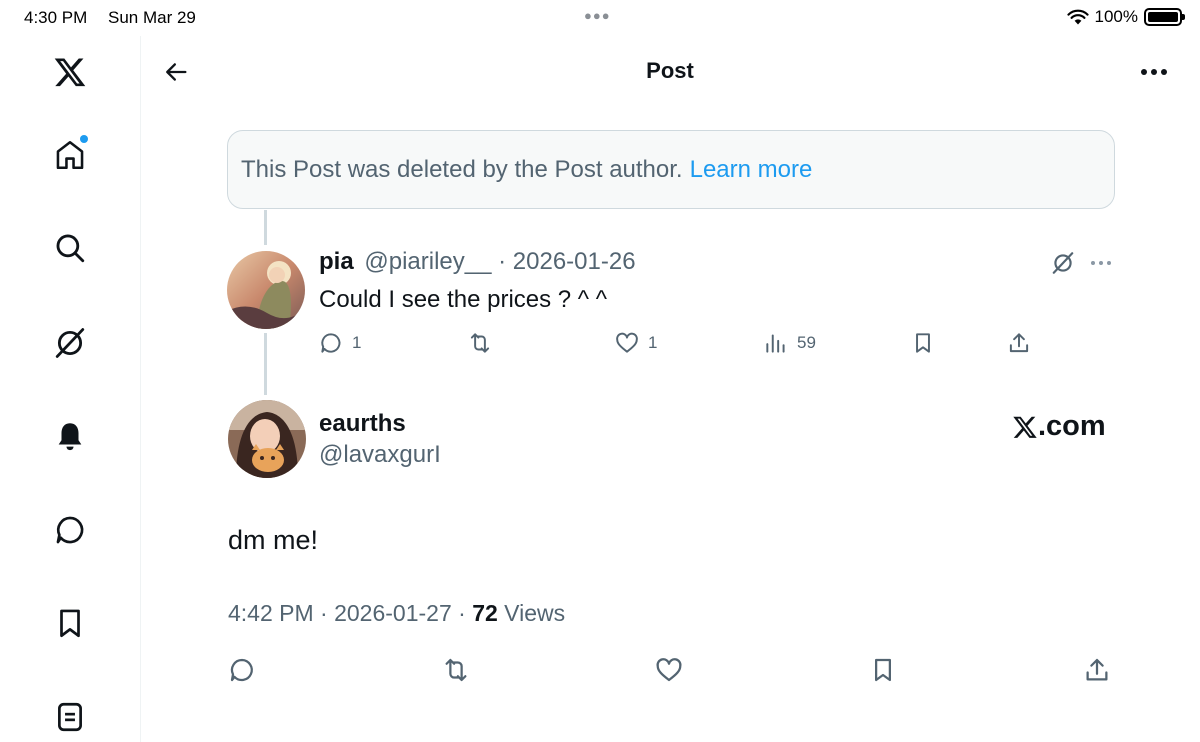 This screenshot has width=1200, height=742. What do you see at coordinates (427, 261) in the screenshot?
I see `reply-author-handle: @piariley__` at bounding box center [427, 261].